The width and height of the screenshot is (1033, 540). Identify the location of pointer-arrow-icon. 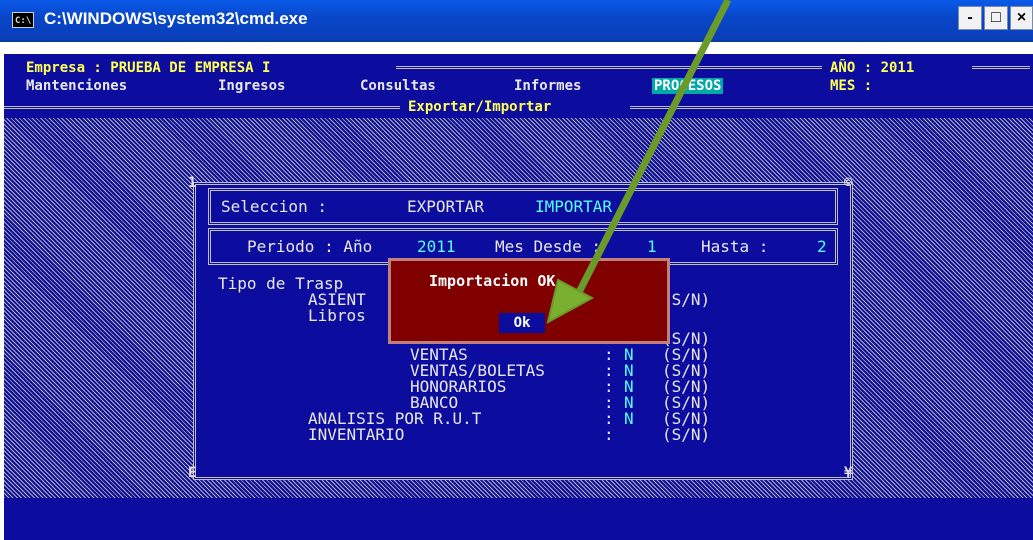
(639, 162).